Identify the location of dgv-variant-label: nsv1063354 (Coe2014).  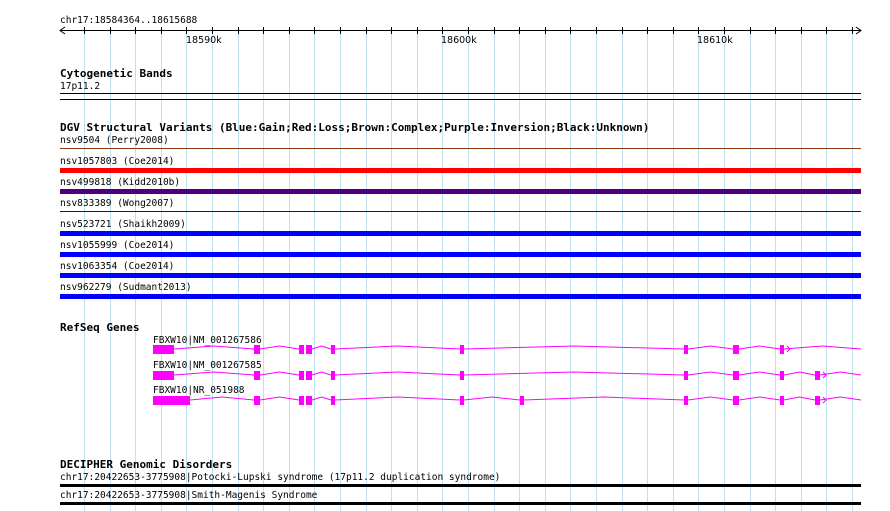
(117, 266).